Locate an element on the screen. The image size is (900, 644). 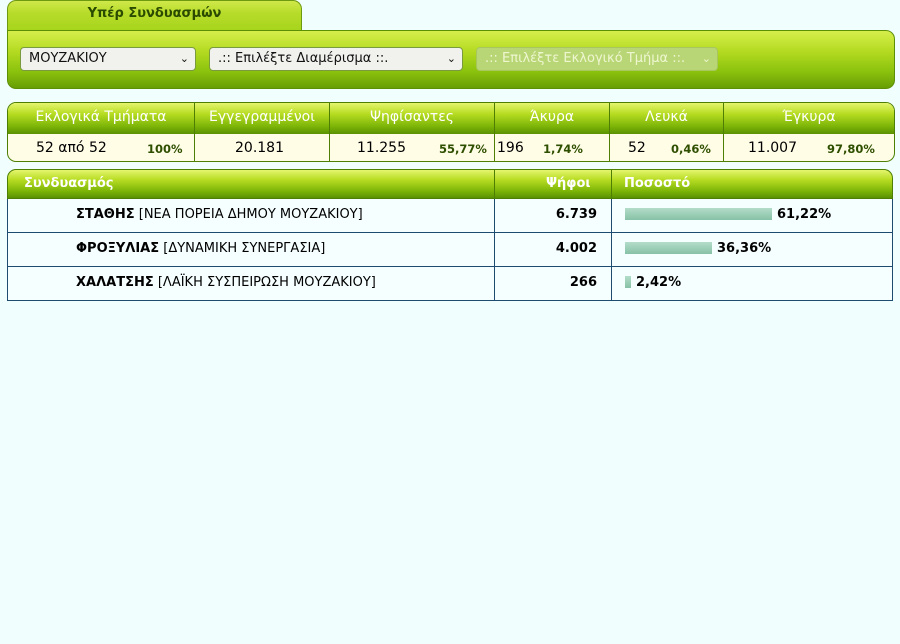
party-leader: ΣΤΑΘΗΣ is located at coordinates (105, 214).